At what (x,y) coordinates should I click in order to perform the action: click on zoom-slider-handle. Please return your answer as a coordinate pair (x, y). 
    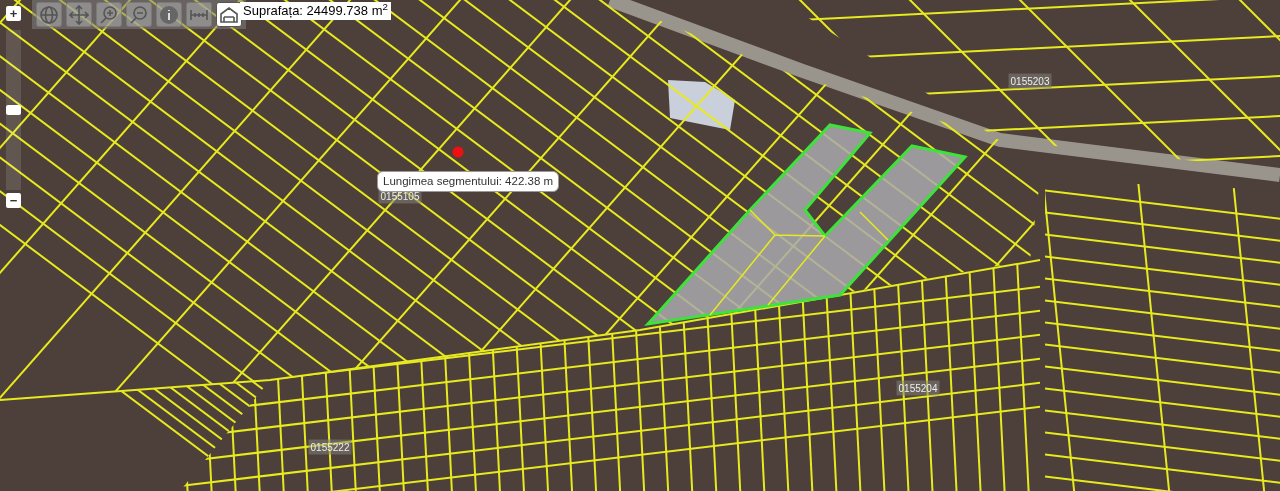
    Looking at the image, I should click on (13, 110).